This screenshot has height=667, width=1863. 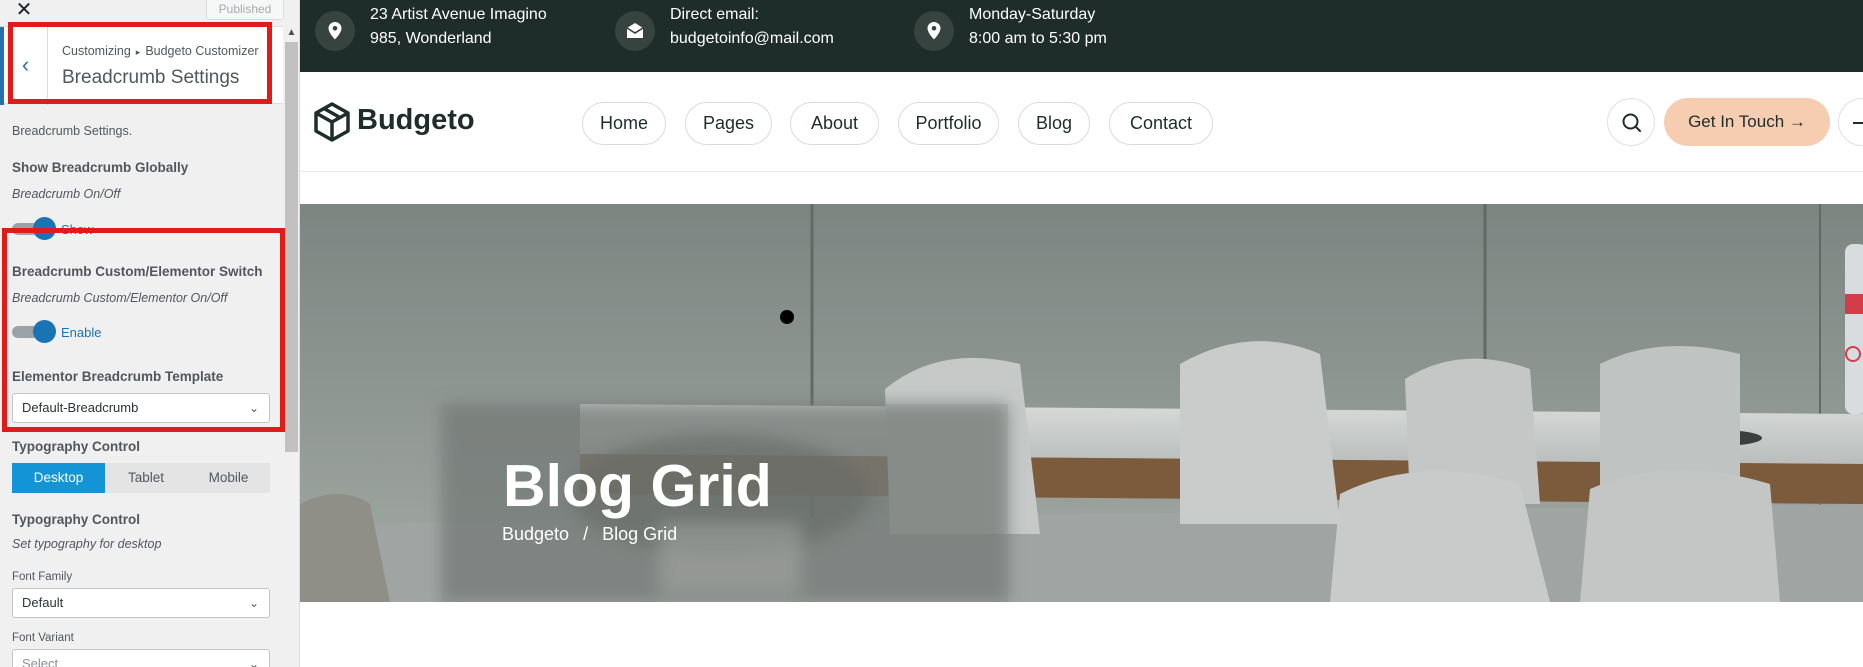 What do you see at coordinates (142, 12) in the screenshot?
I see `customizer-header: ✕ Published` at bounding box center [142, 12].